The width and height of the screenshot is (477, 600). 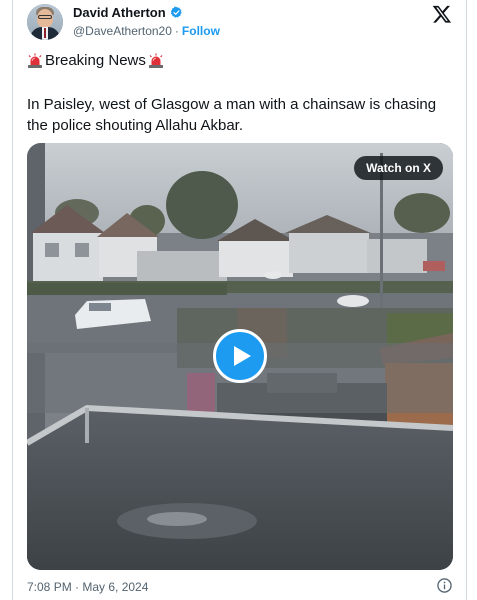 I want to click on play-icon, so click(x=242, y=356).